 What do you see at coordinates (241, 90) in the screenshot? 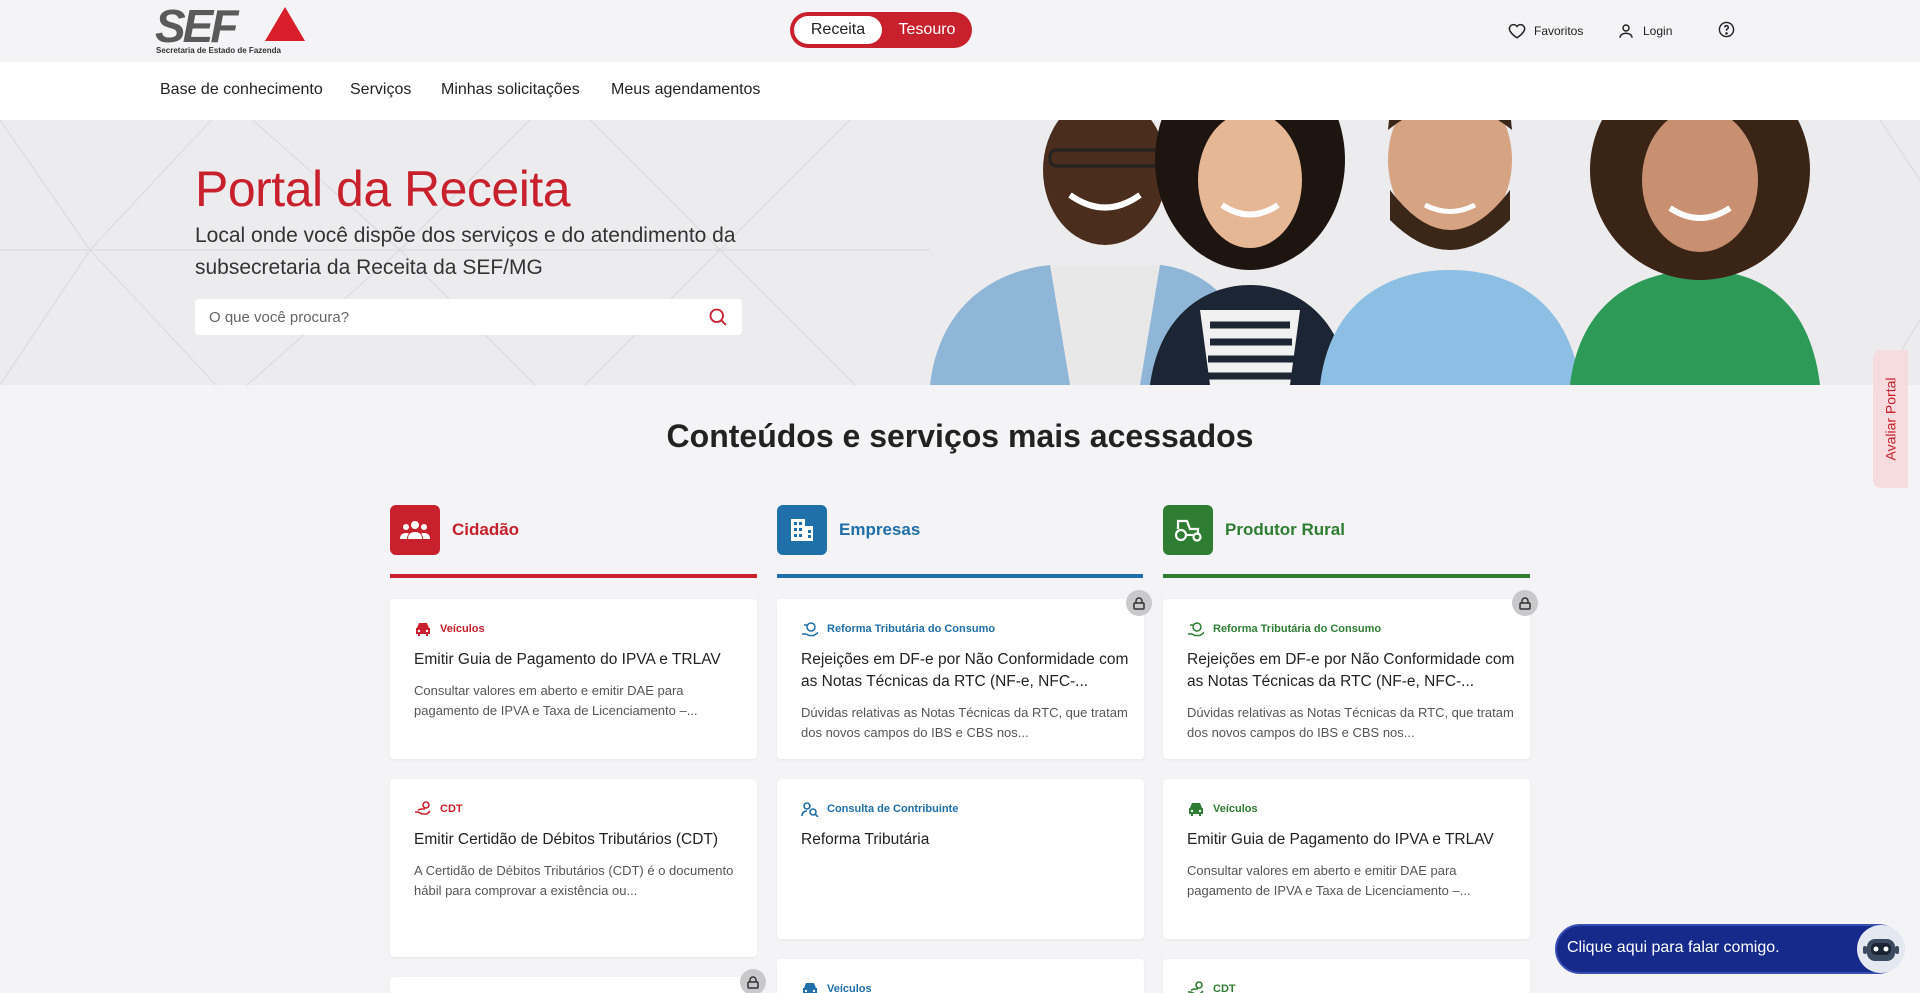
I see `nav-base-de-conhecimento: Base de conhecimento` at bounding box center [241, 90].